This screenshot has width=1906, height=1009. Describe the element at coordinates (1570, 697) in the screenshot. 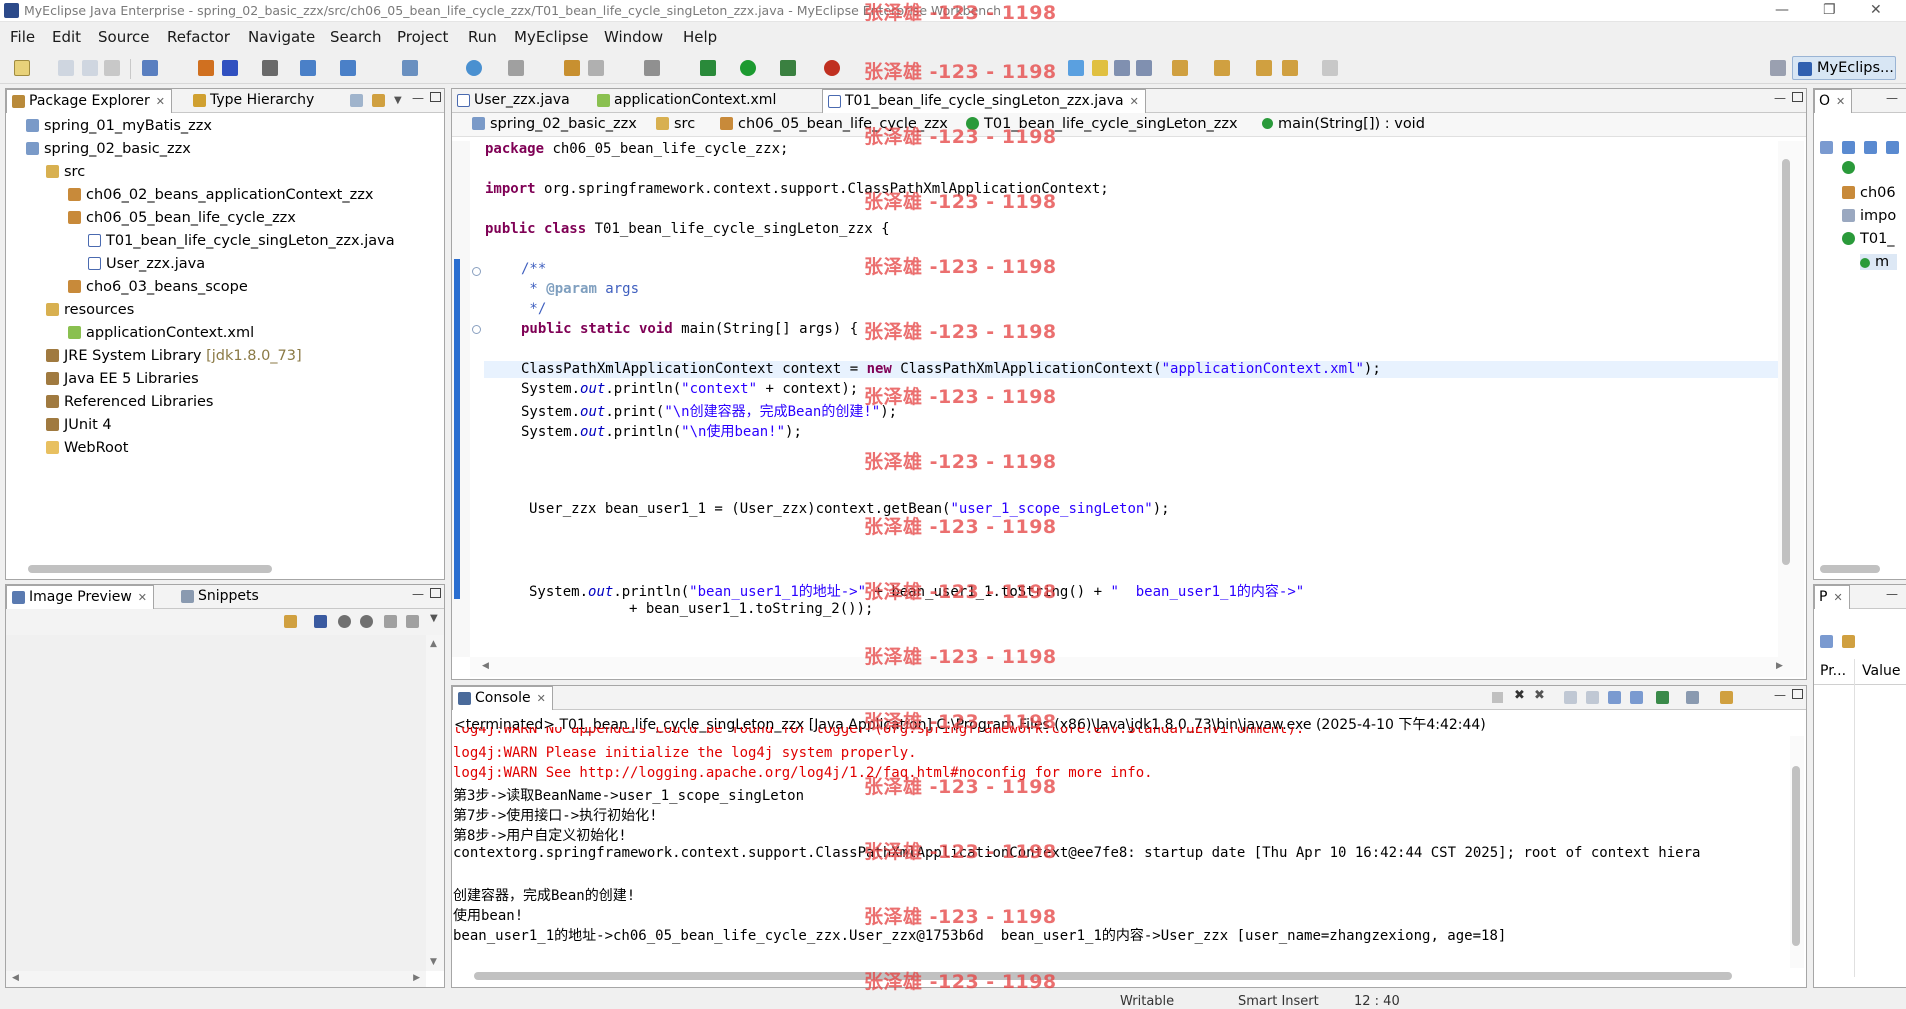

I see `clear-console-icon` at that location.